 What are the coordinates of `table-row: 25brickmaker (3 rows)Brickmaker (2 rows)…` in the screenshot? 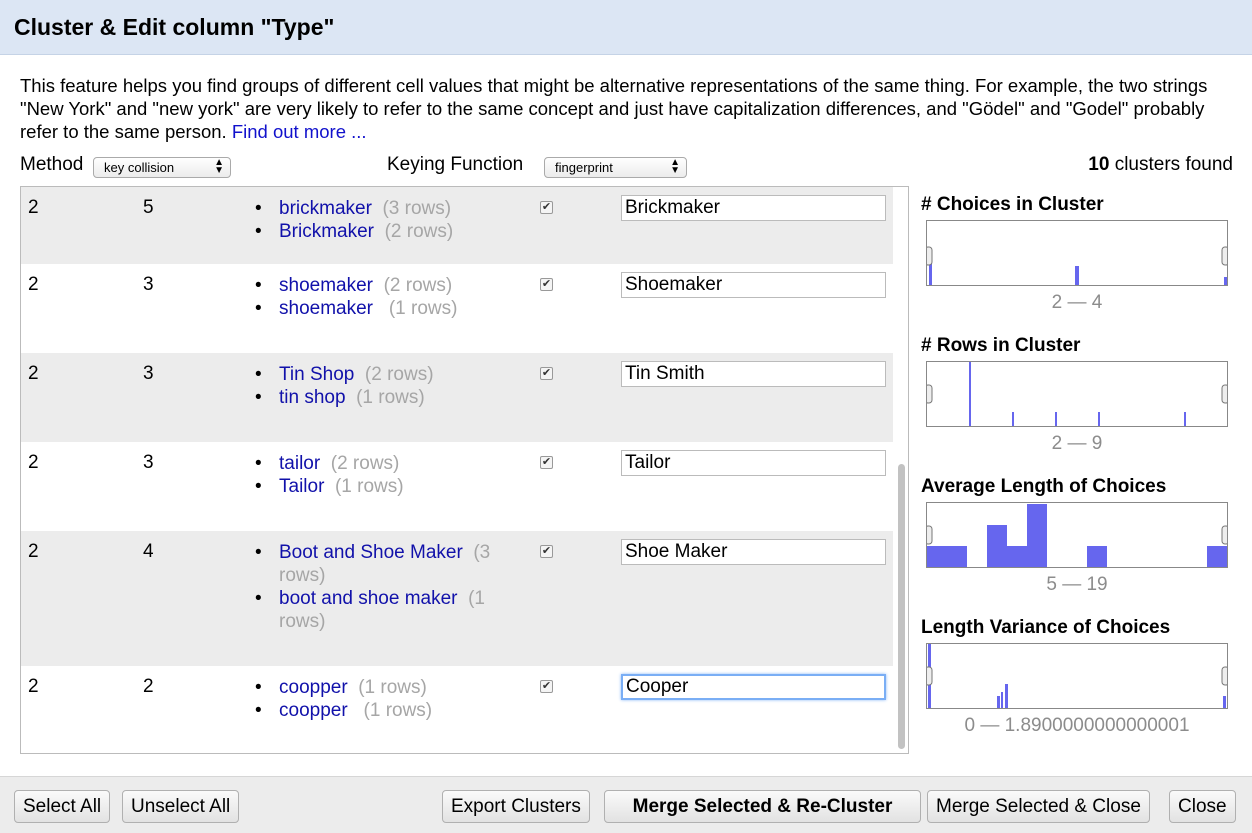 It's located at (457, 225).